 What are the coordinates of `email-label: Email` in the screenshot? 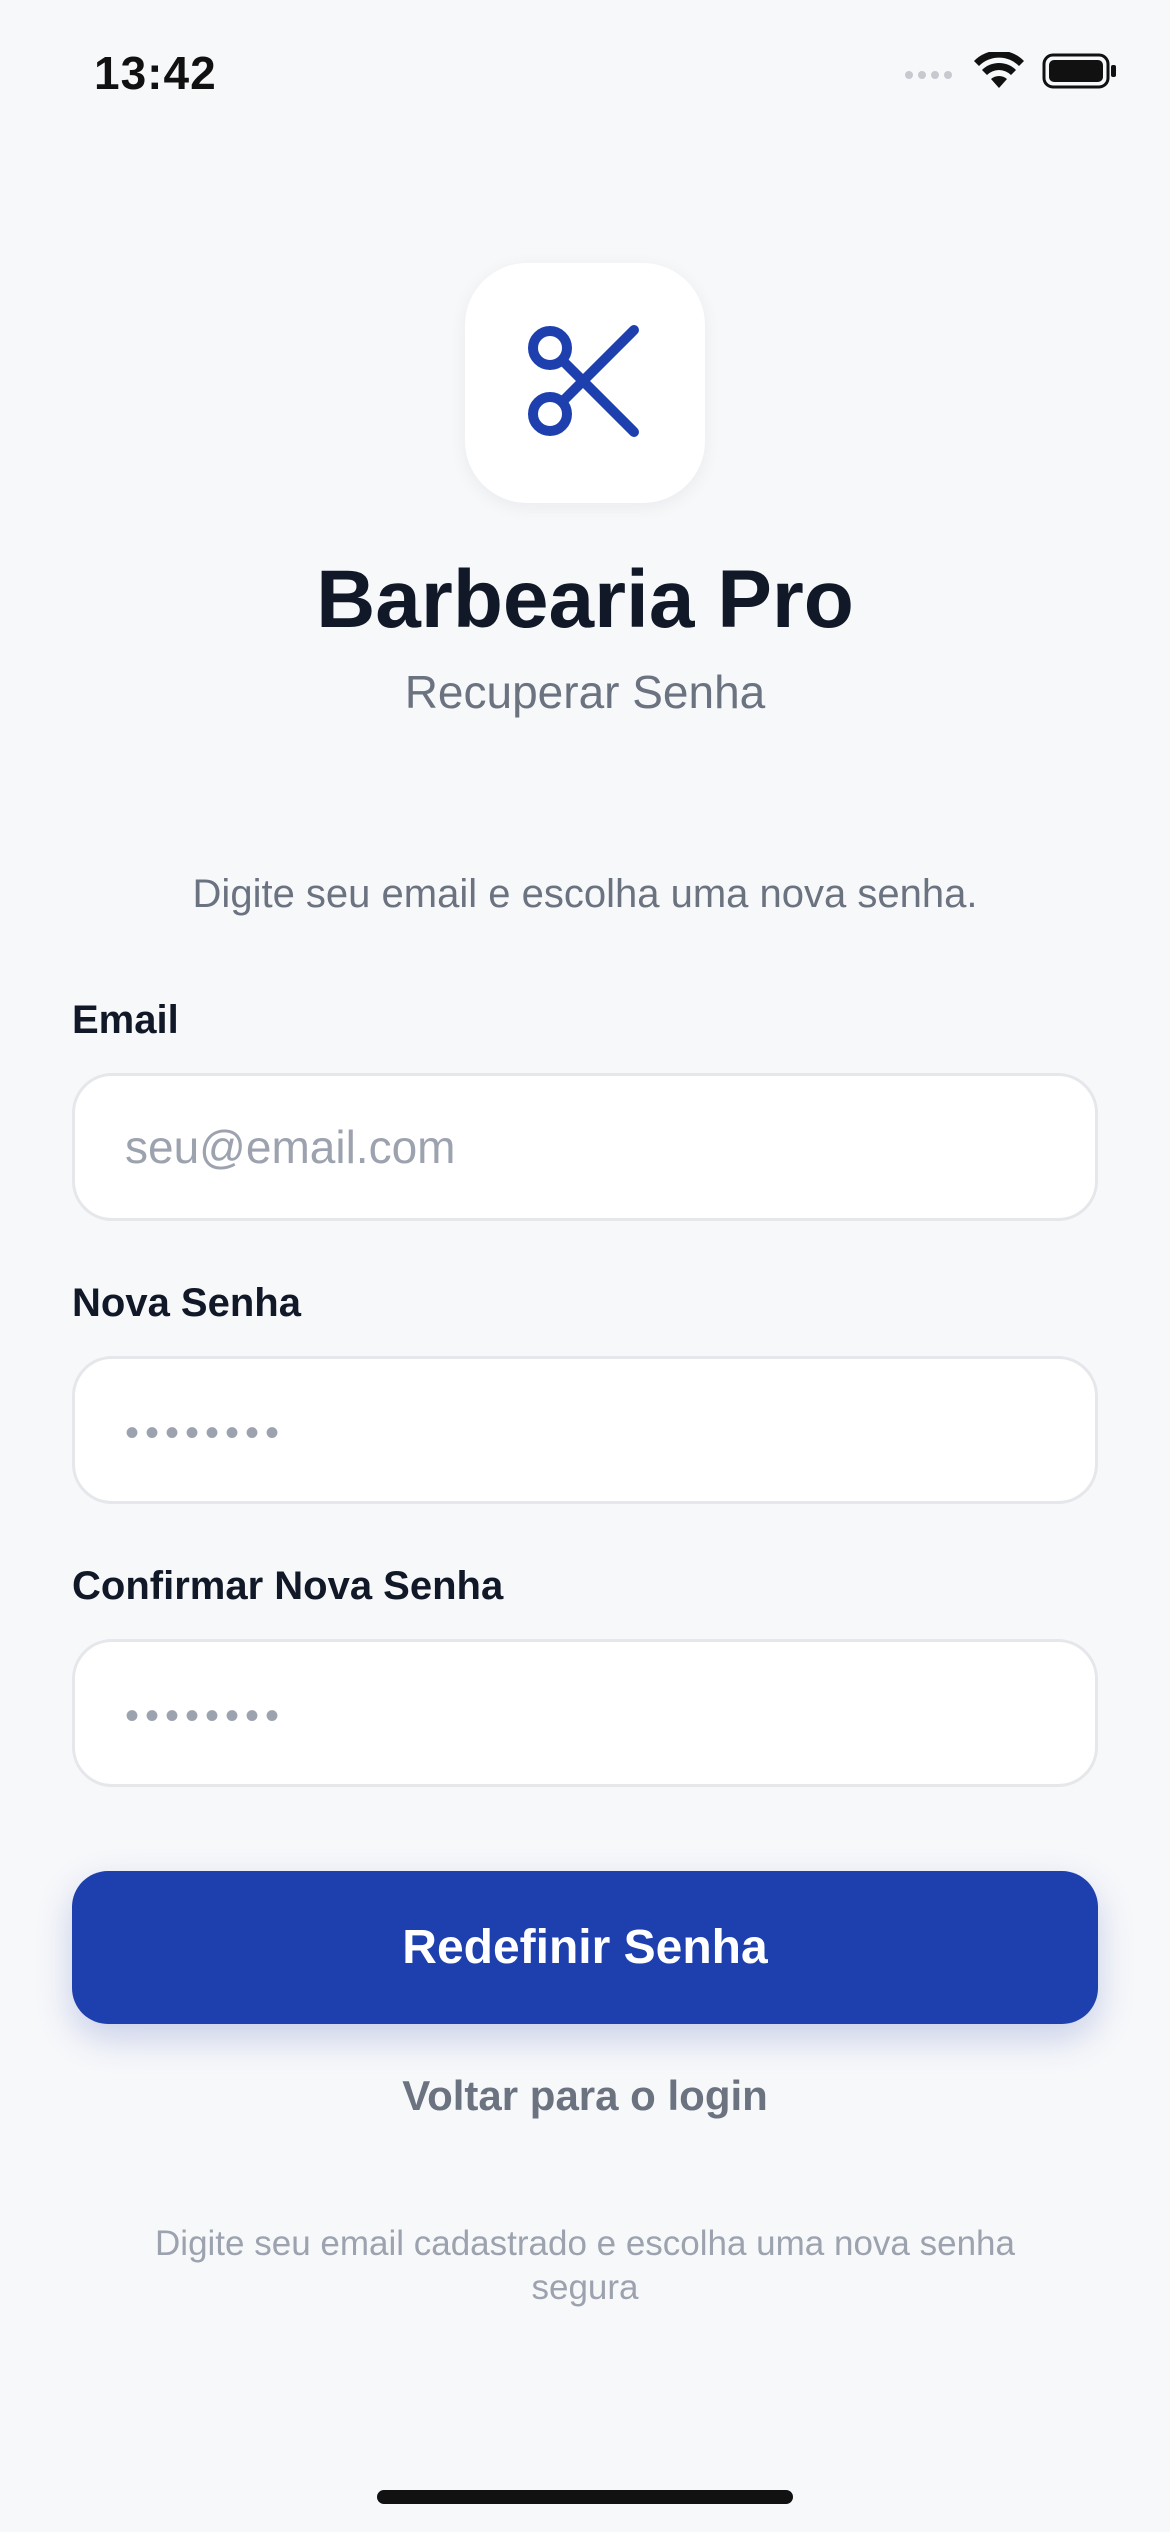 It's located at (125, 1020).